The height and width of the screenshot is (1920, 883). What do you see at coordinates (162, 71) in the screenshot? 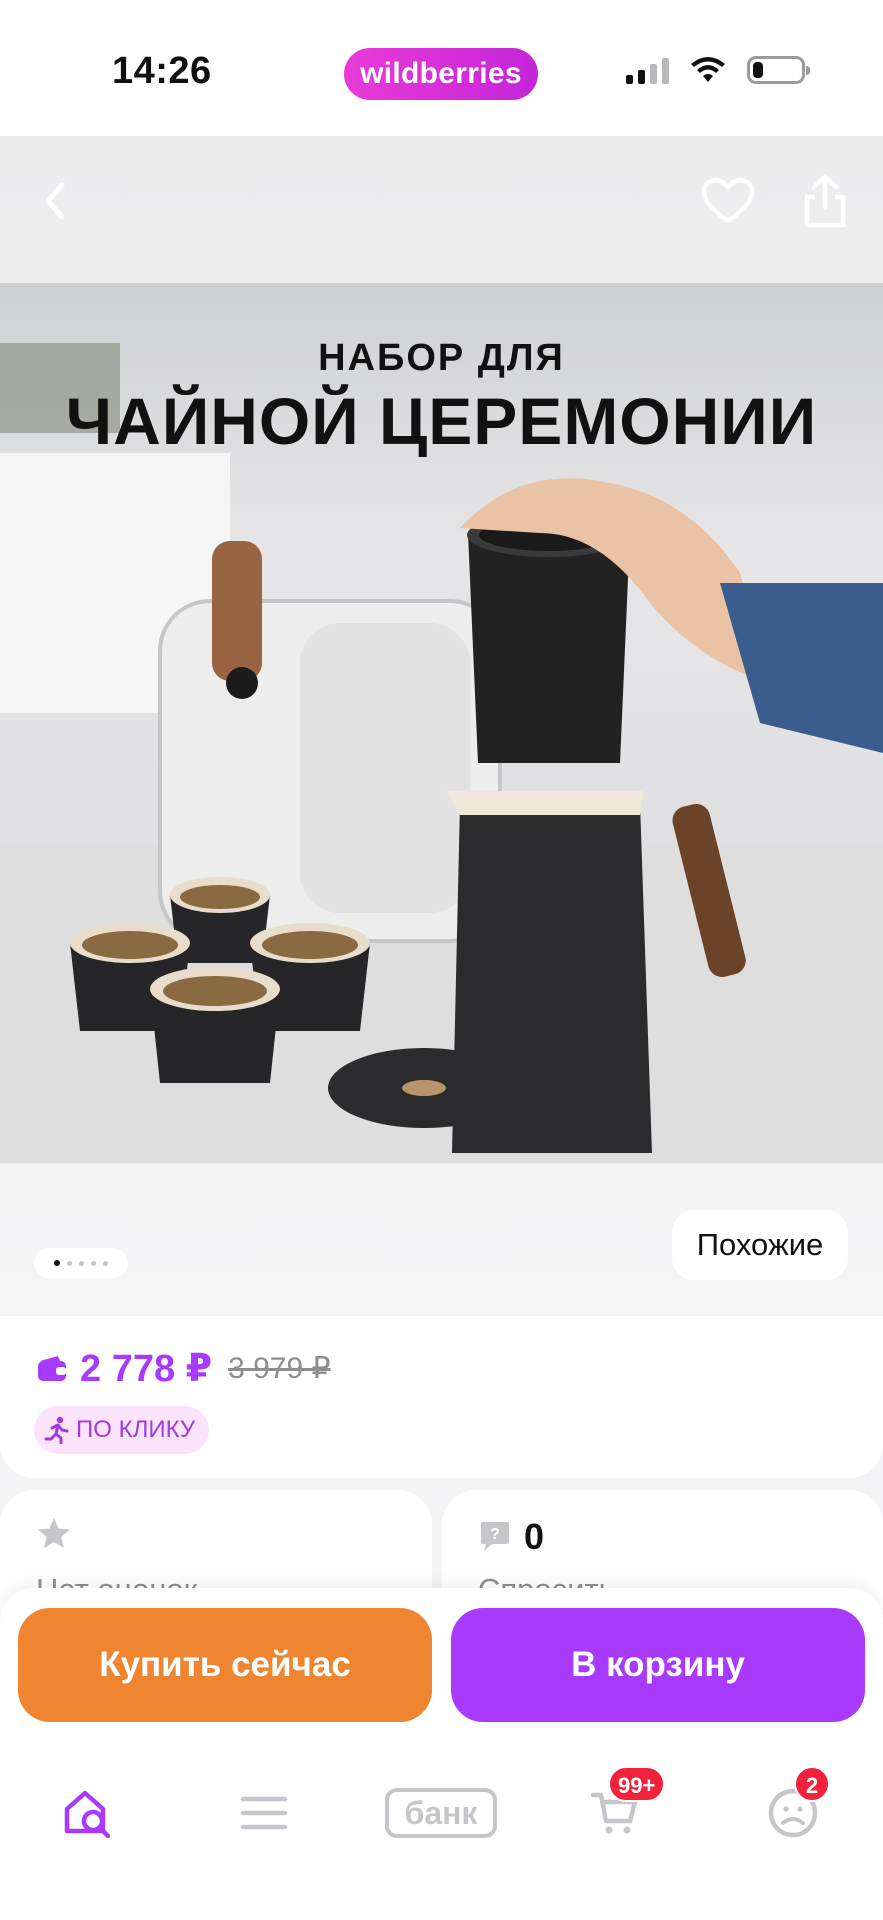
I see `status-time: 14:26` at bounding box center [162, 71].